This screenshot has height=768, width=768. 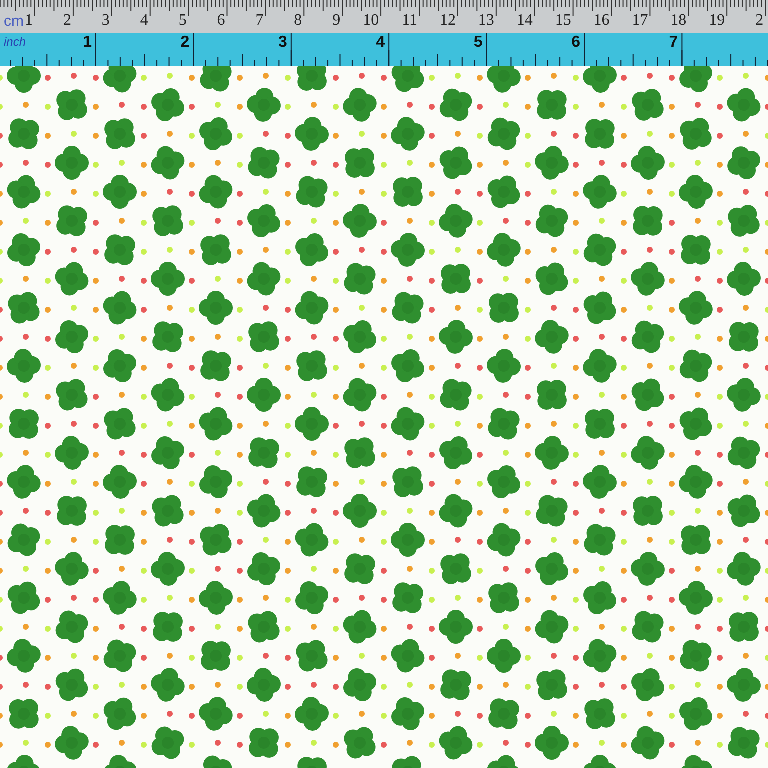 I want to click on inch-number: 6, so click(x=576, y=43).